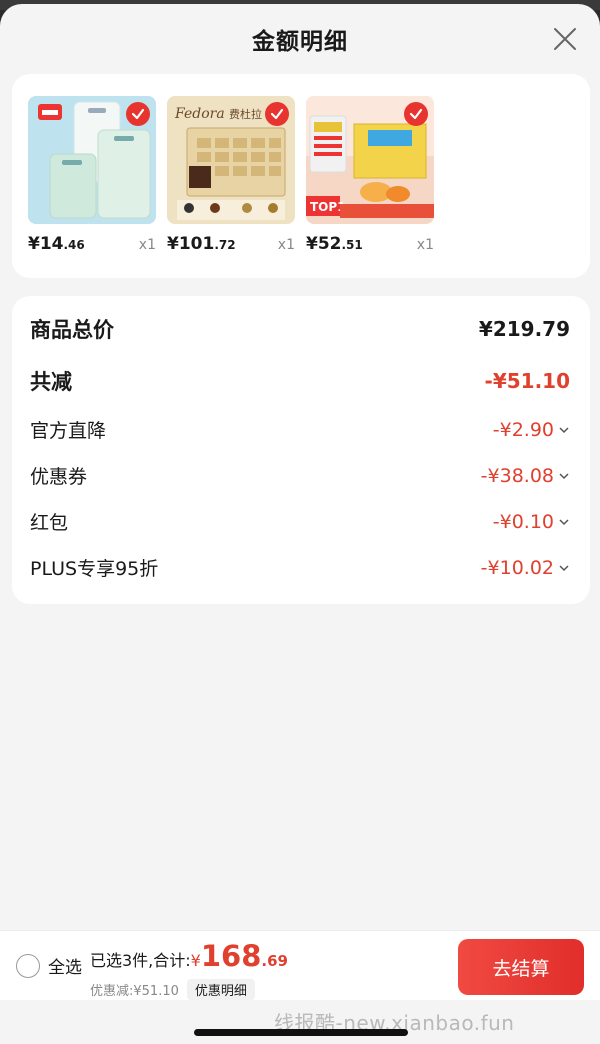 The image size is (600, 1044). What do you see at coordinates (92, 160) in the screenshot?
I see `product-image` at bounding box center [92, 160].